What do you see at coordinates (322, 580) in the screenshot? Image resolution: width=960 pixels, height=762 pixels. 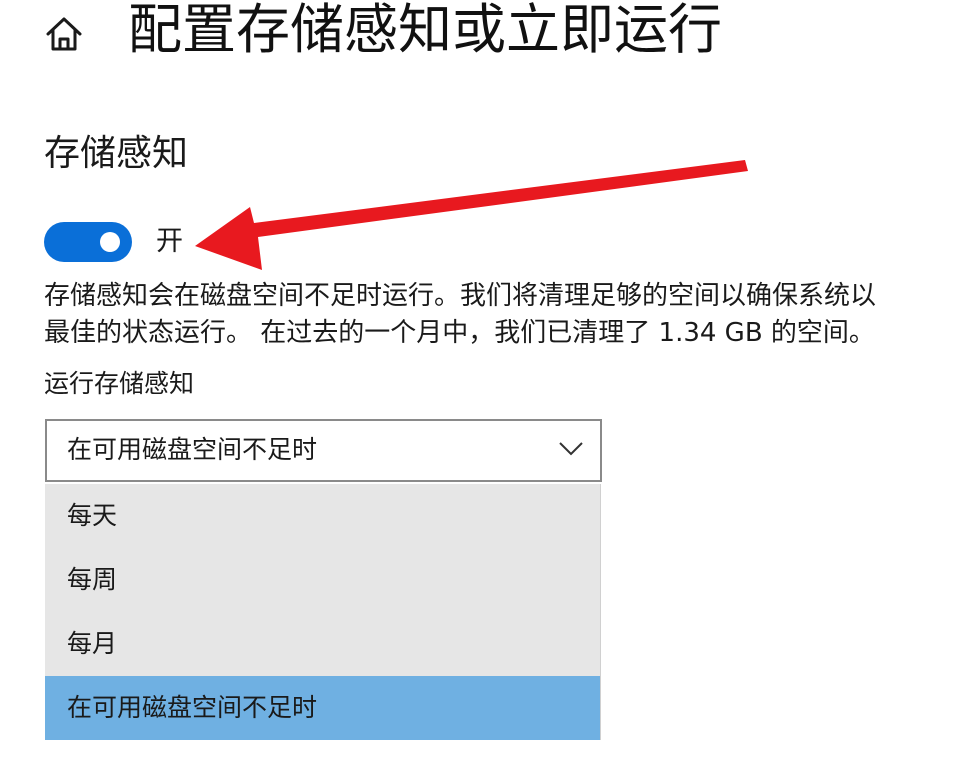 I see `dropdown-option-weekly: 每周` at bounding box center [322, 580].